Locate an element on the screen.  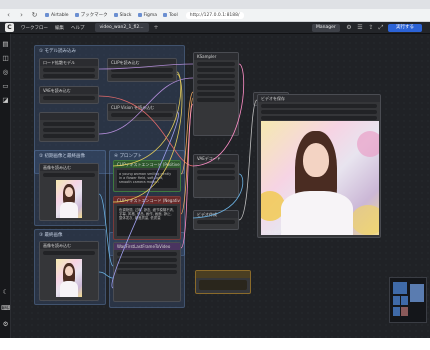
new-tab-button: + is located at coordinates (156, 27).